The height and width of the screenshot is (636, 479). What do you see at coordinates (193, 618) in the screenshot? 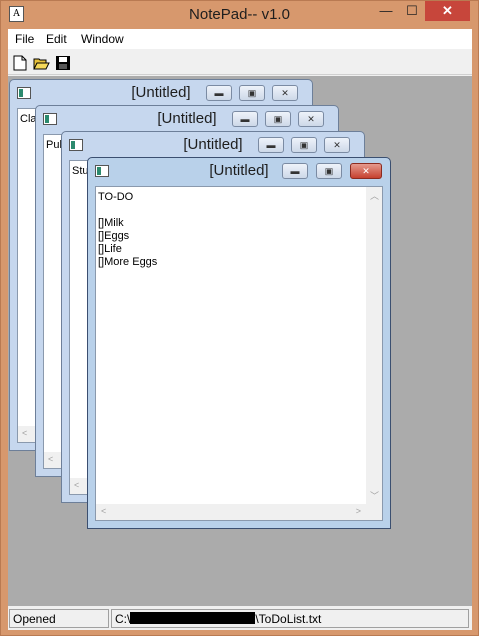
I see `redacted-path` at bounding box center [193, 618].